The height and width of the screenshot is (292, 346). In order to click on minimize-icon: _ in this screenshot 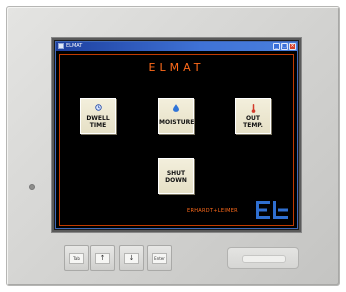, I will do `click(276, 46)`.